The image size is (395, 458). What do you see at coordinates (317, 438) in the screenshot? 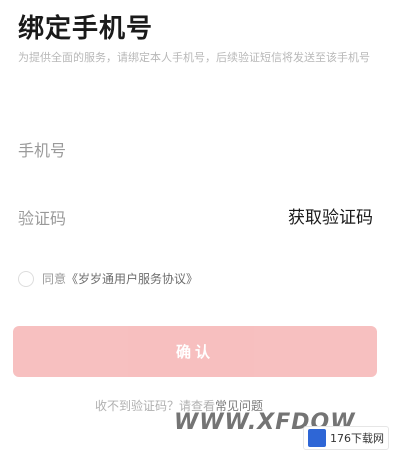
I see `logo-icon` at bounding box center [317, 438].